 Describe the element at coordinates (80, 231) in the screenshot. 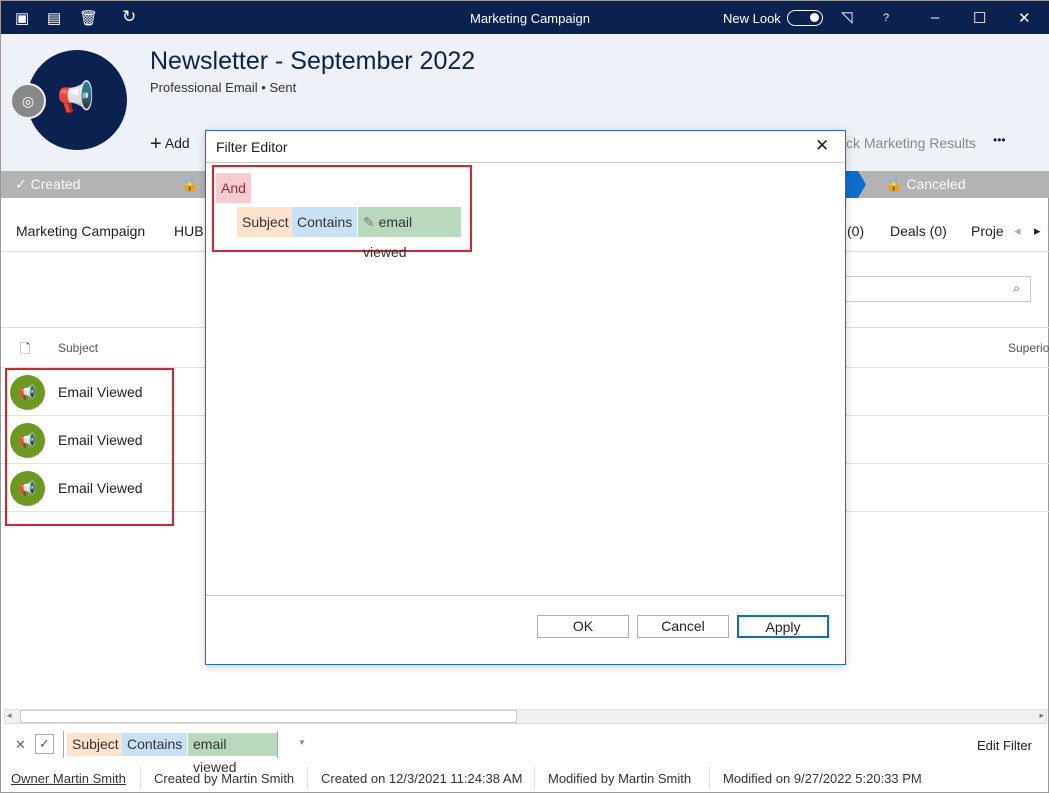

I see `tab-marketing-campaign: Marketing Campaign` at that location.